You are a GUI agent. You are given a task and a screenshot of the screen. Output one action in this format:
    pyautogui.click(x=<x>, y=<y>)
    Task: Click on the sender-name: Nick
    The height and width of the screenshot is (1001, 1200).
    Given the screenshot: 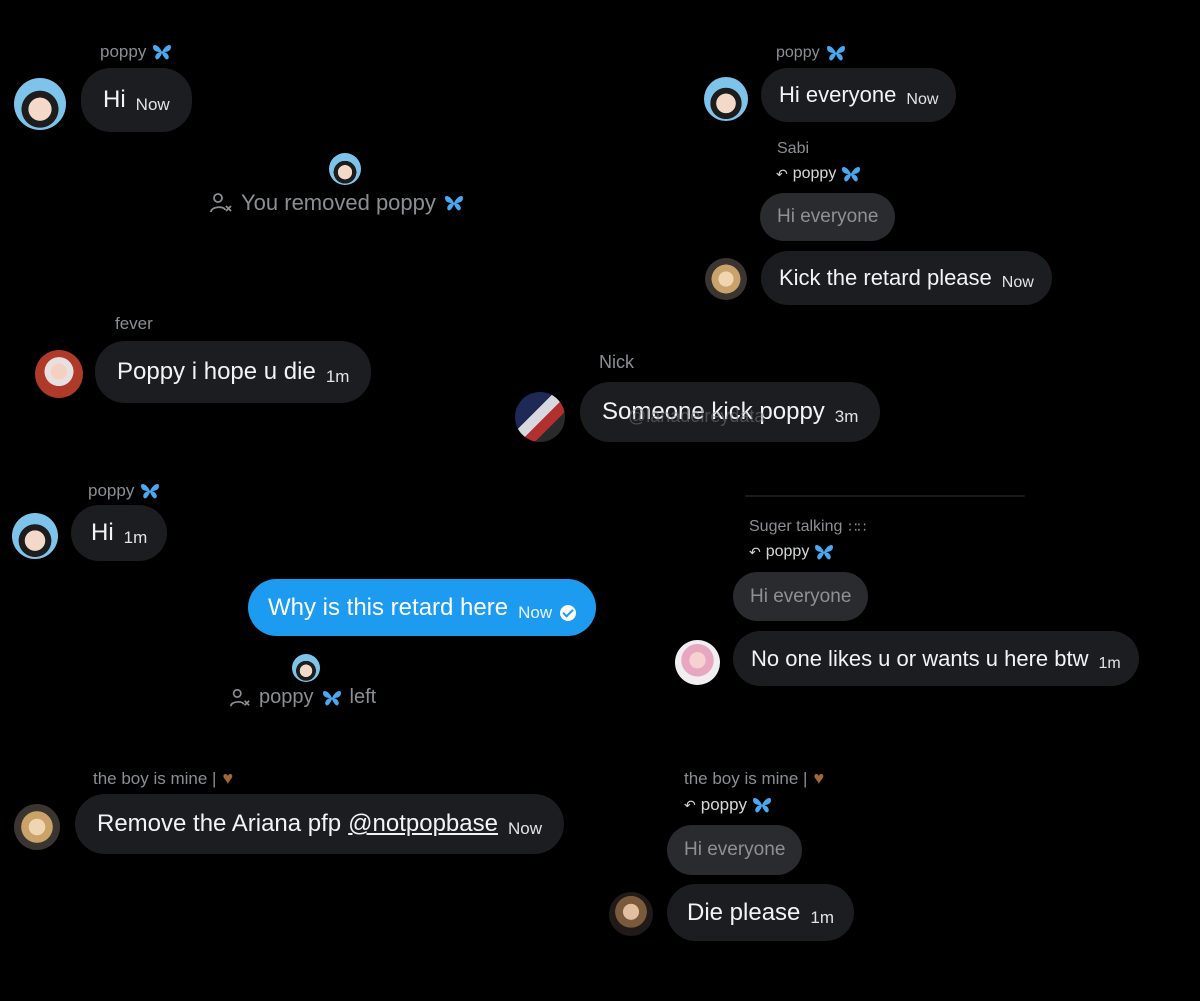 What is the action you would take?
    pyautogui.click(x=616, y=362)
    